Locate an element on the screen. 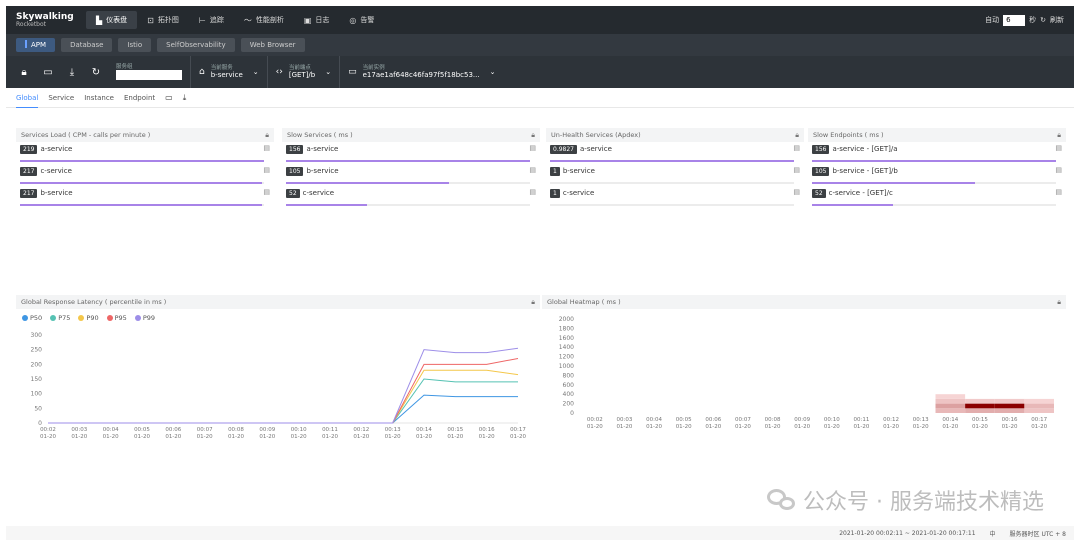 The height and width of the screenshot is (546, 1080). legend-item: P95 is located at coordinates (116, 318).